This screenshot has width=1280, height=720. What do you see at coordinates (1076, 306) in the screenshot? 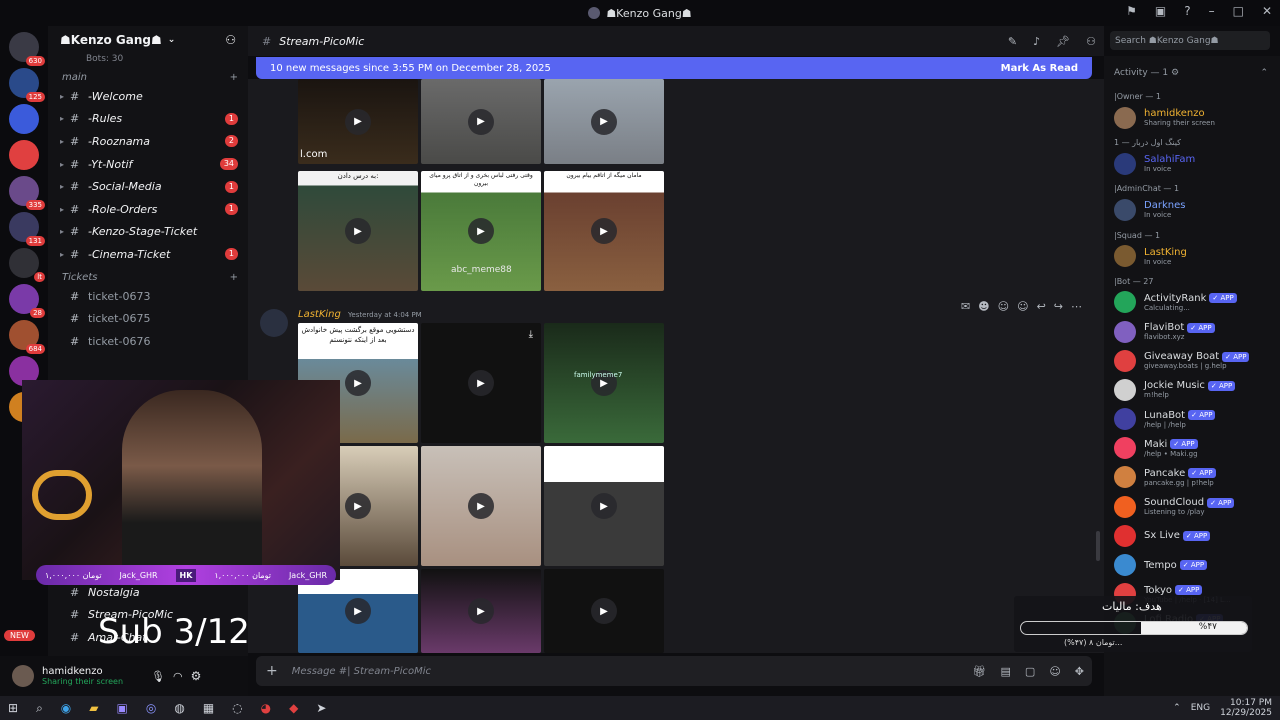
I see `more-icon: ⋯` at bounding box center [1076, 306].